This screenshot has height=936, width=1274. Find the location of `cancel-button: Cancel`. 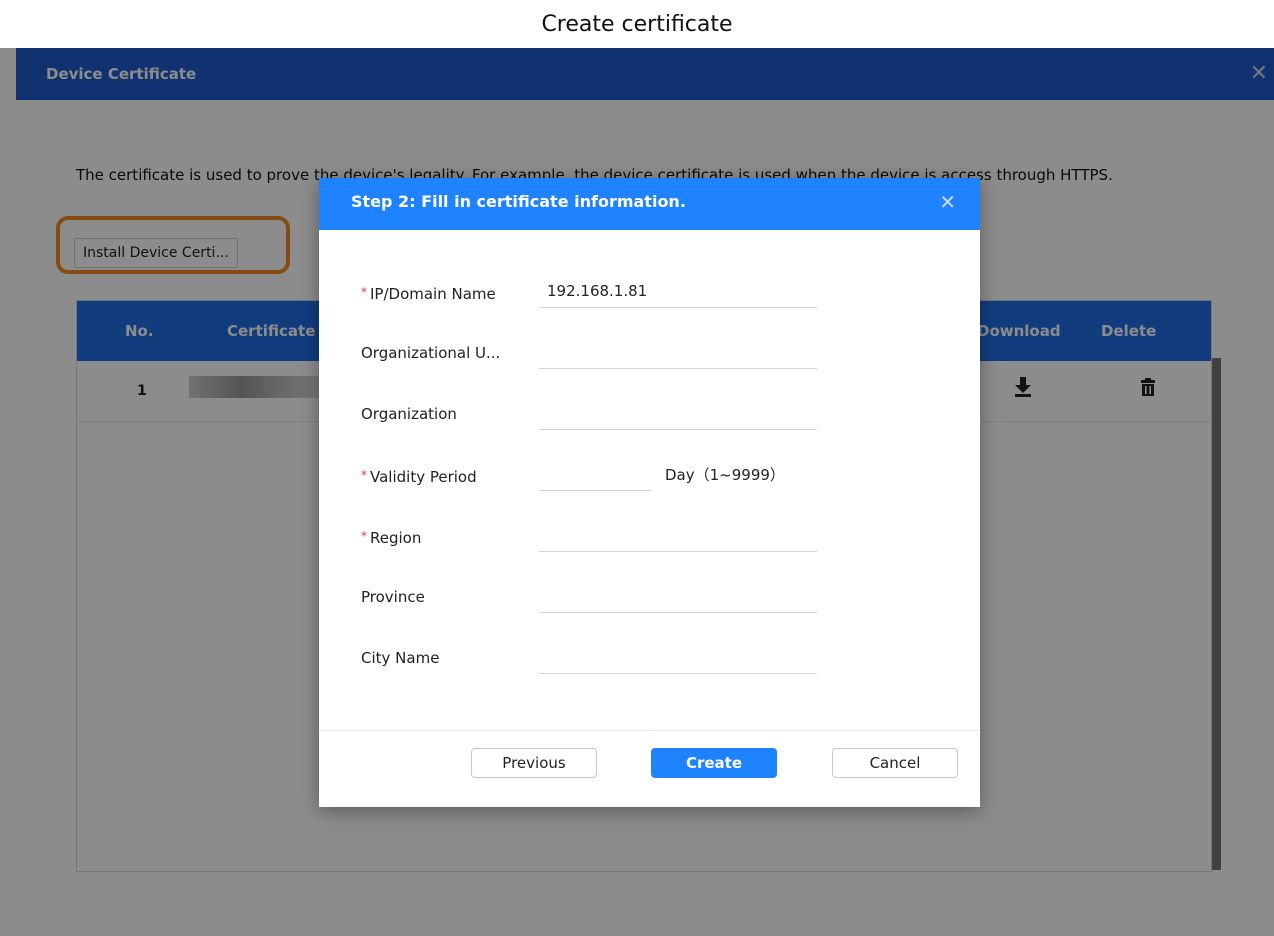

cancel-button: Cancel is located at coordinates (895, 763).